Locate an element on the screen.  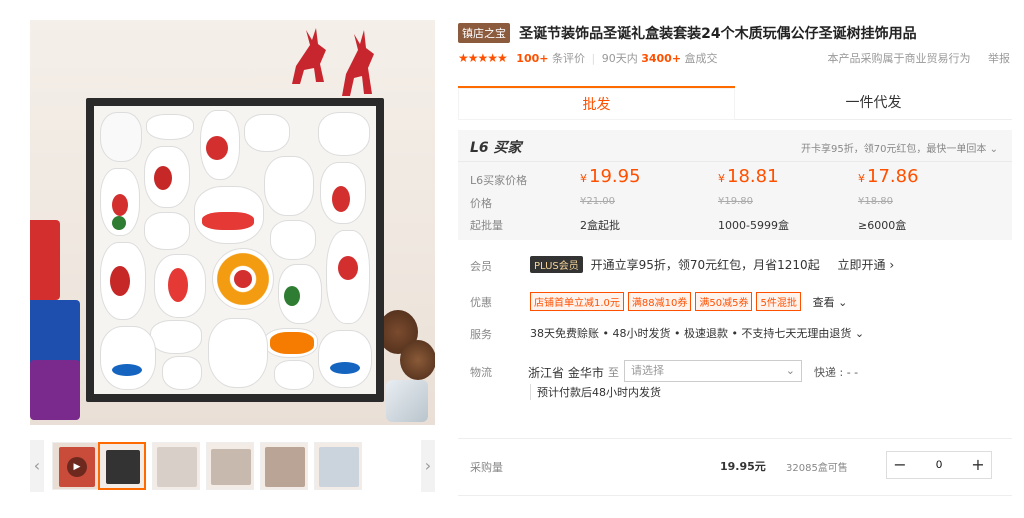
shop-treasure-badge: 镇店之宝 is located at coordinates (484, 32).